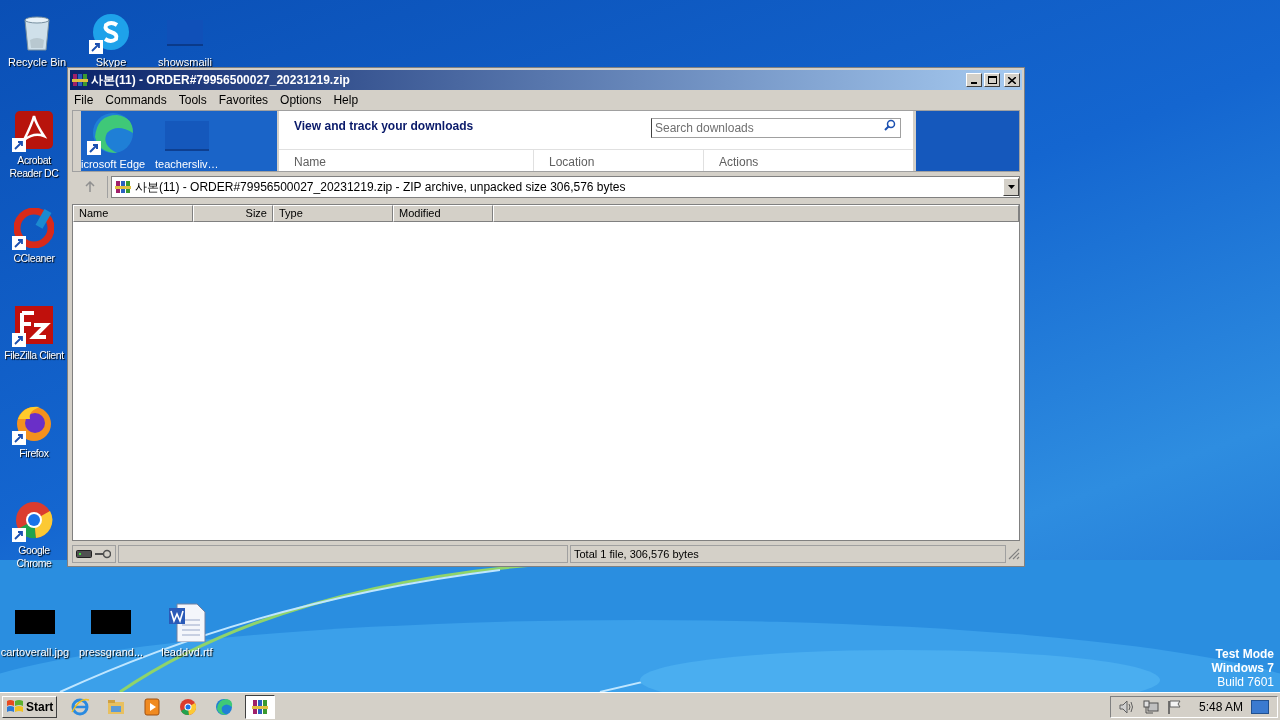  I want to click on drive-icon, so click(84, 554).